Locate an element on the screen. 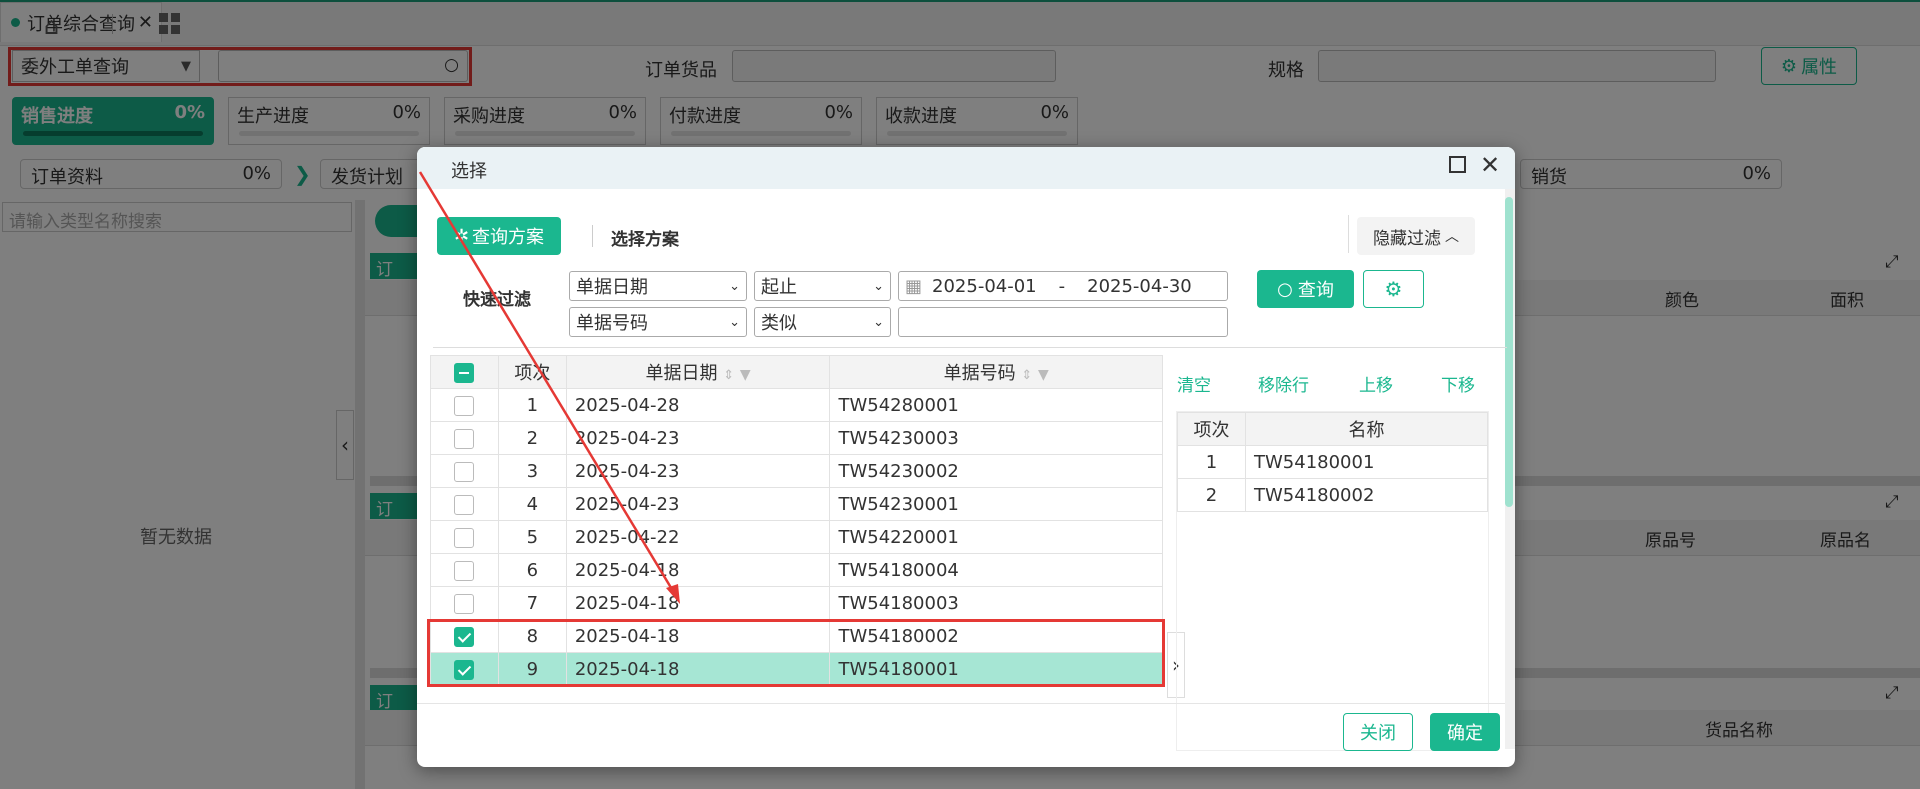  arrow-head is located at coordinates (673, 594).